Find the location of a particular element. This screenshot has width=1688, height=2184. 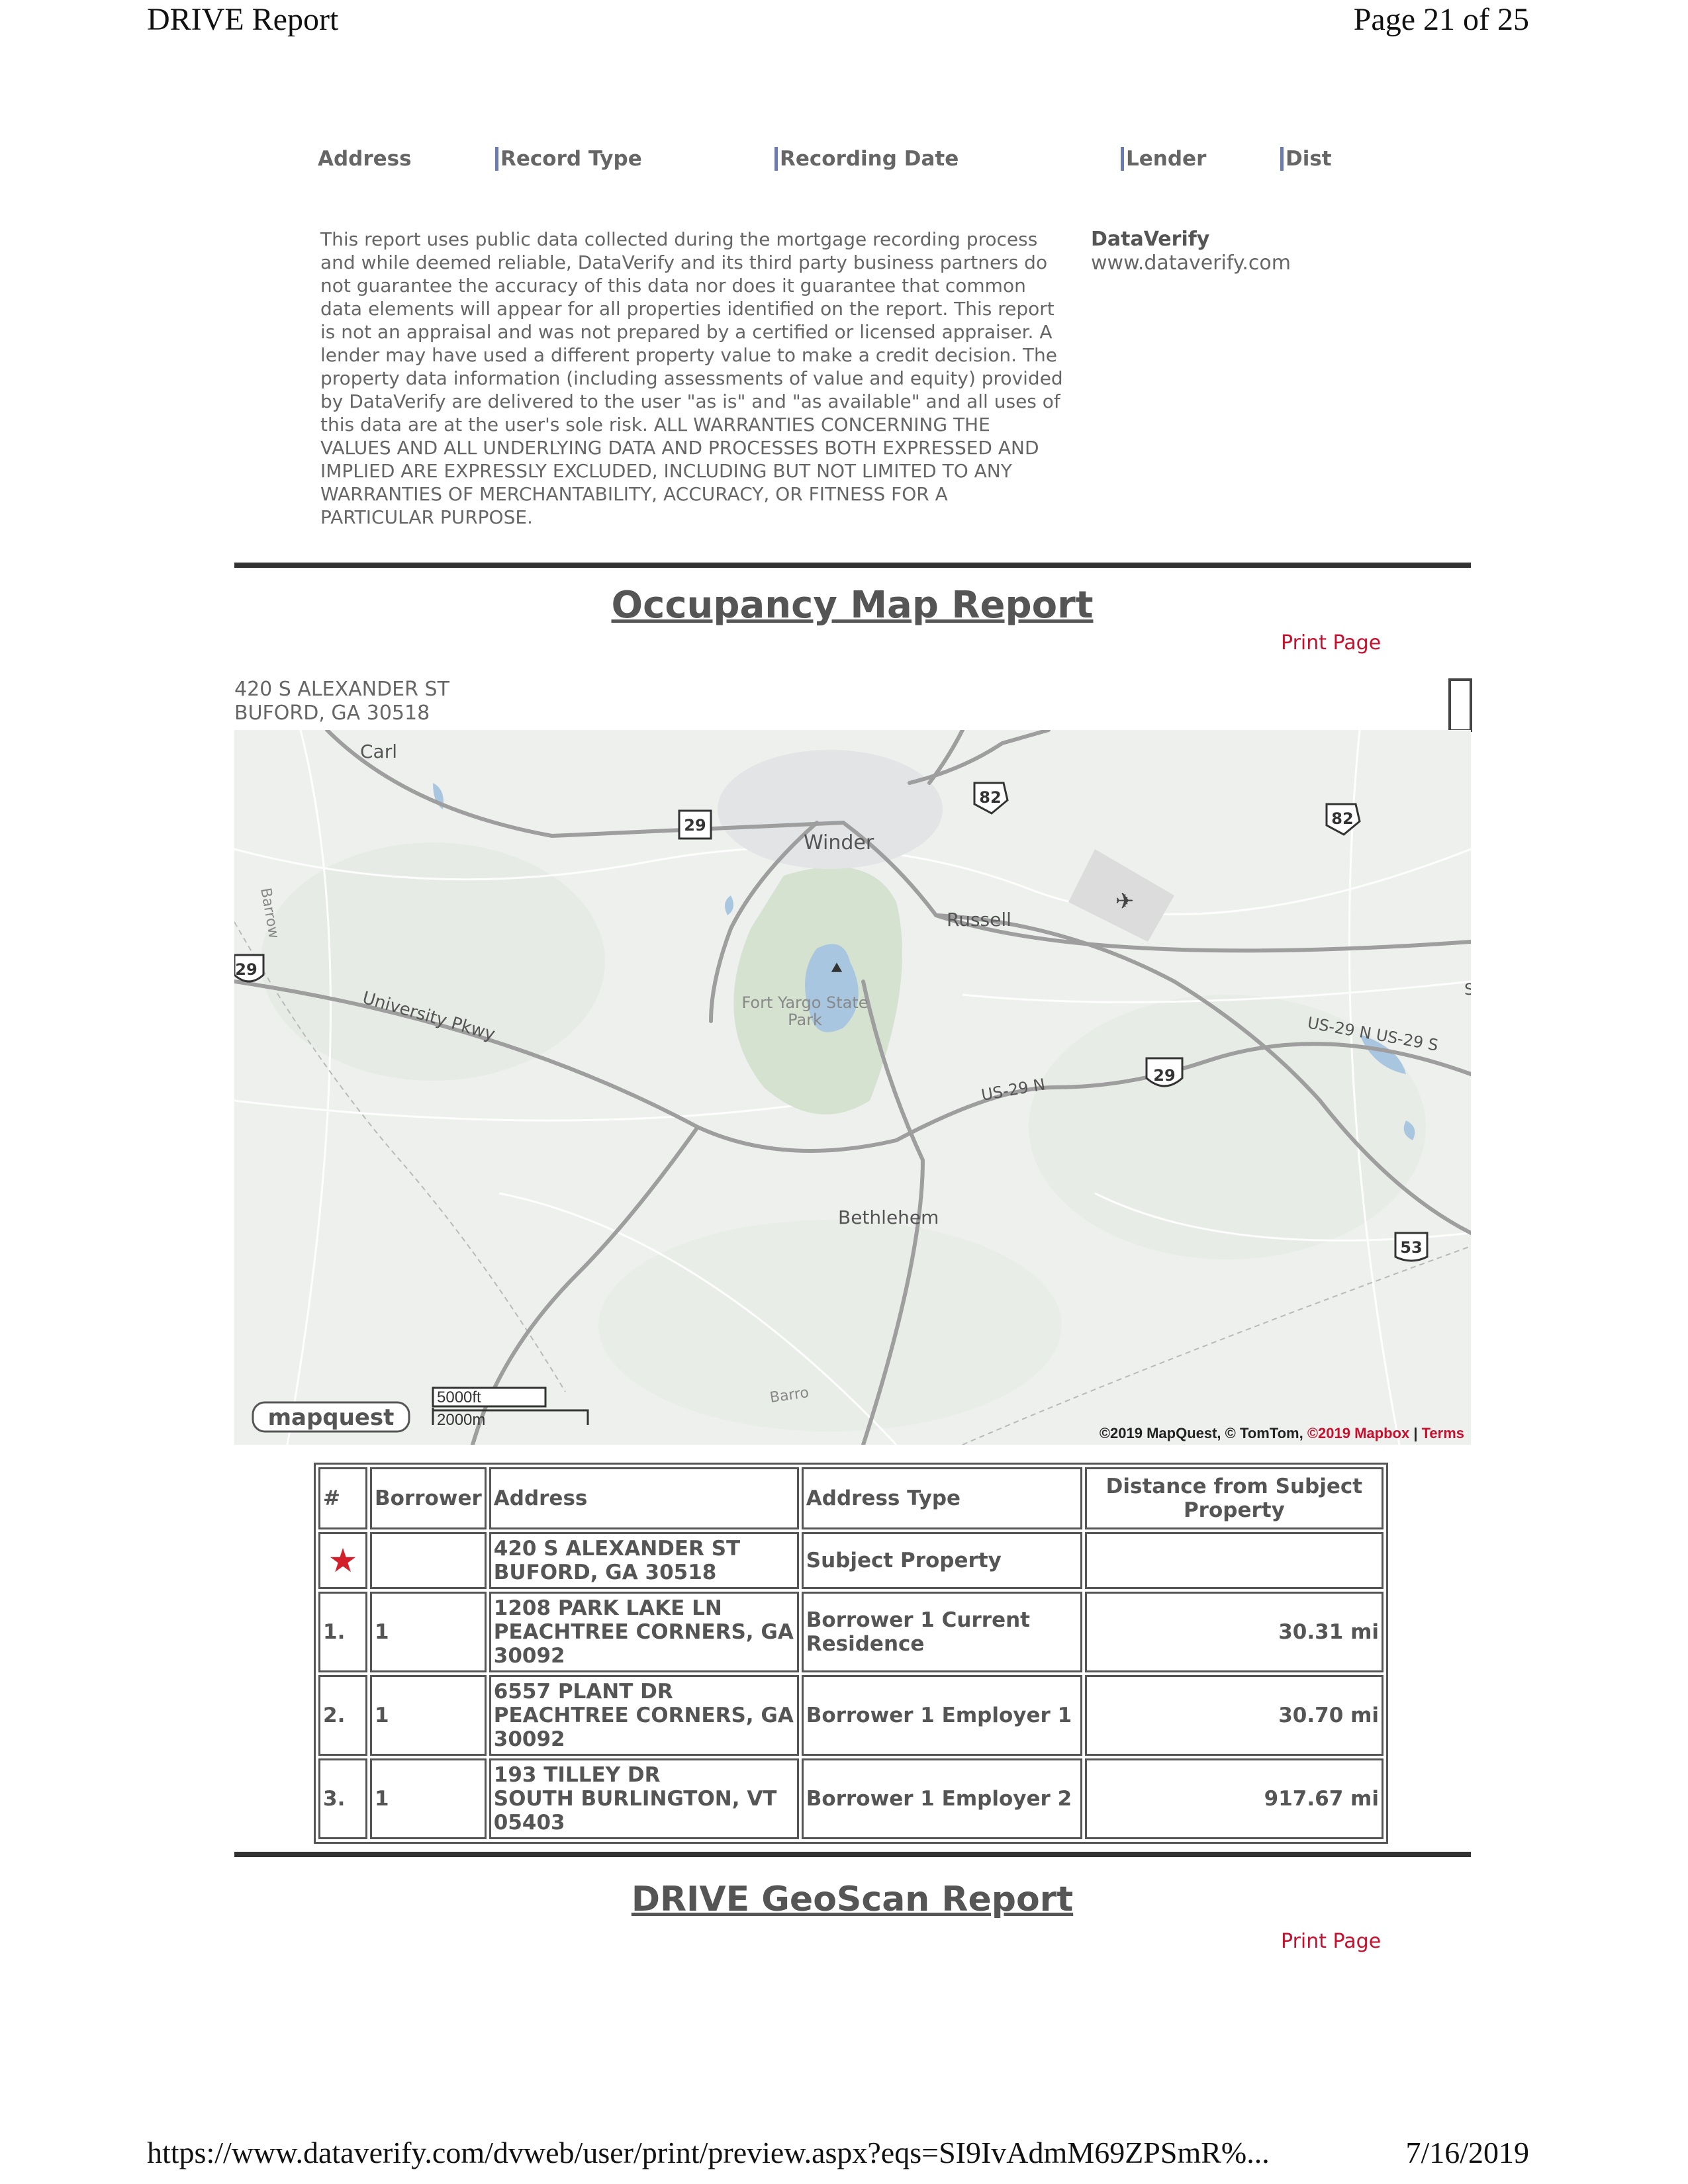

th-num: # is located at coordinates (342, 1498).